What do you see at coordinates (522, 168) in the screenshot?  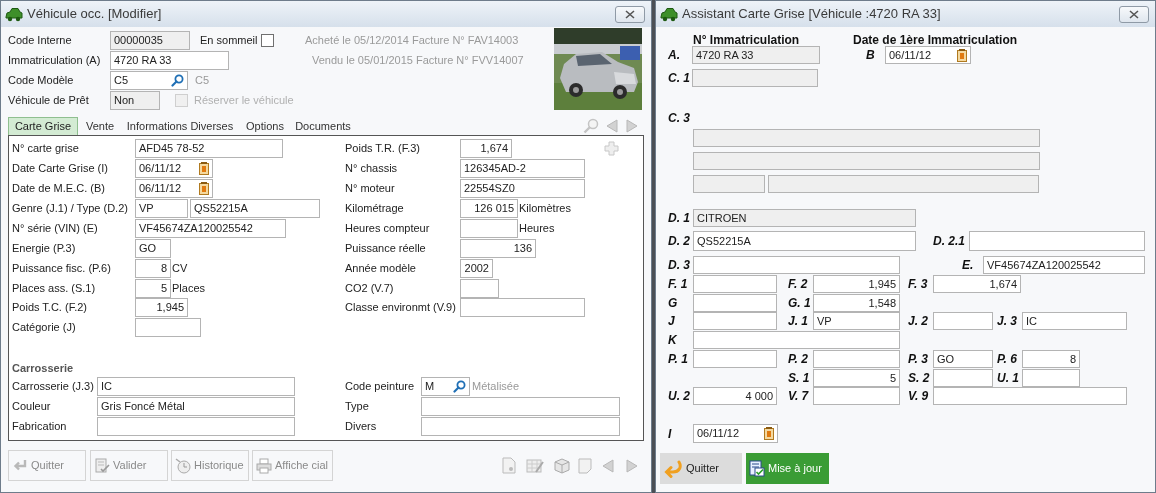 I see `text-field: 126345AD-2` at bounding box center [522, 168].